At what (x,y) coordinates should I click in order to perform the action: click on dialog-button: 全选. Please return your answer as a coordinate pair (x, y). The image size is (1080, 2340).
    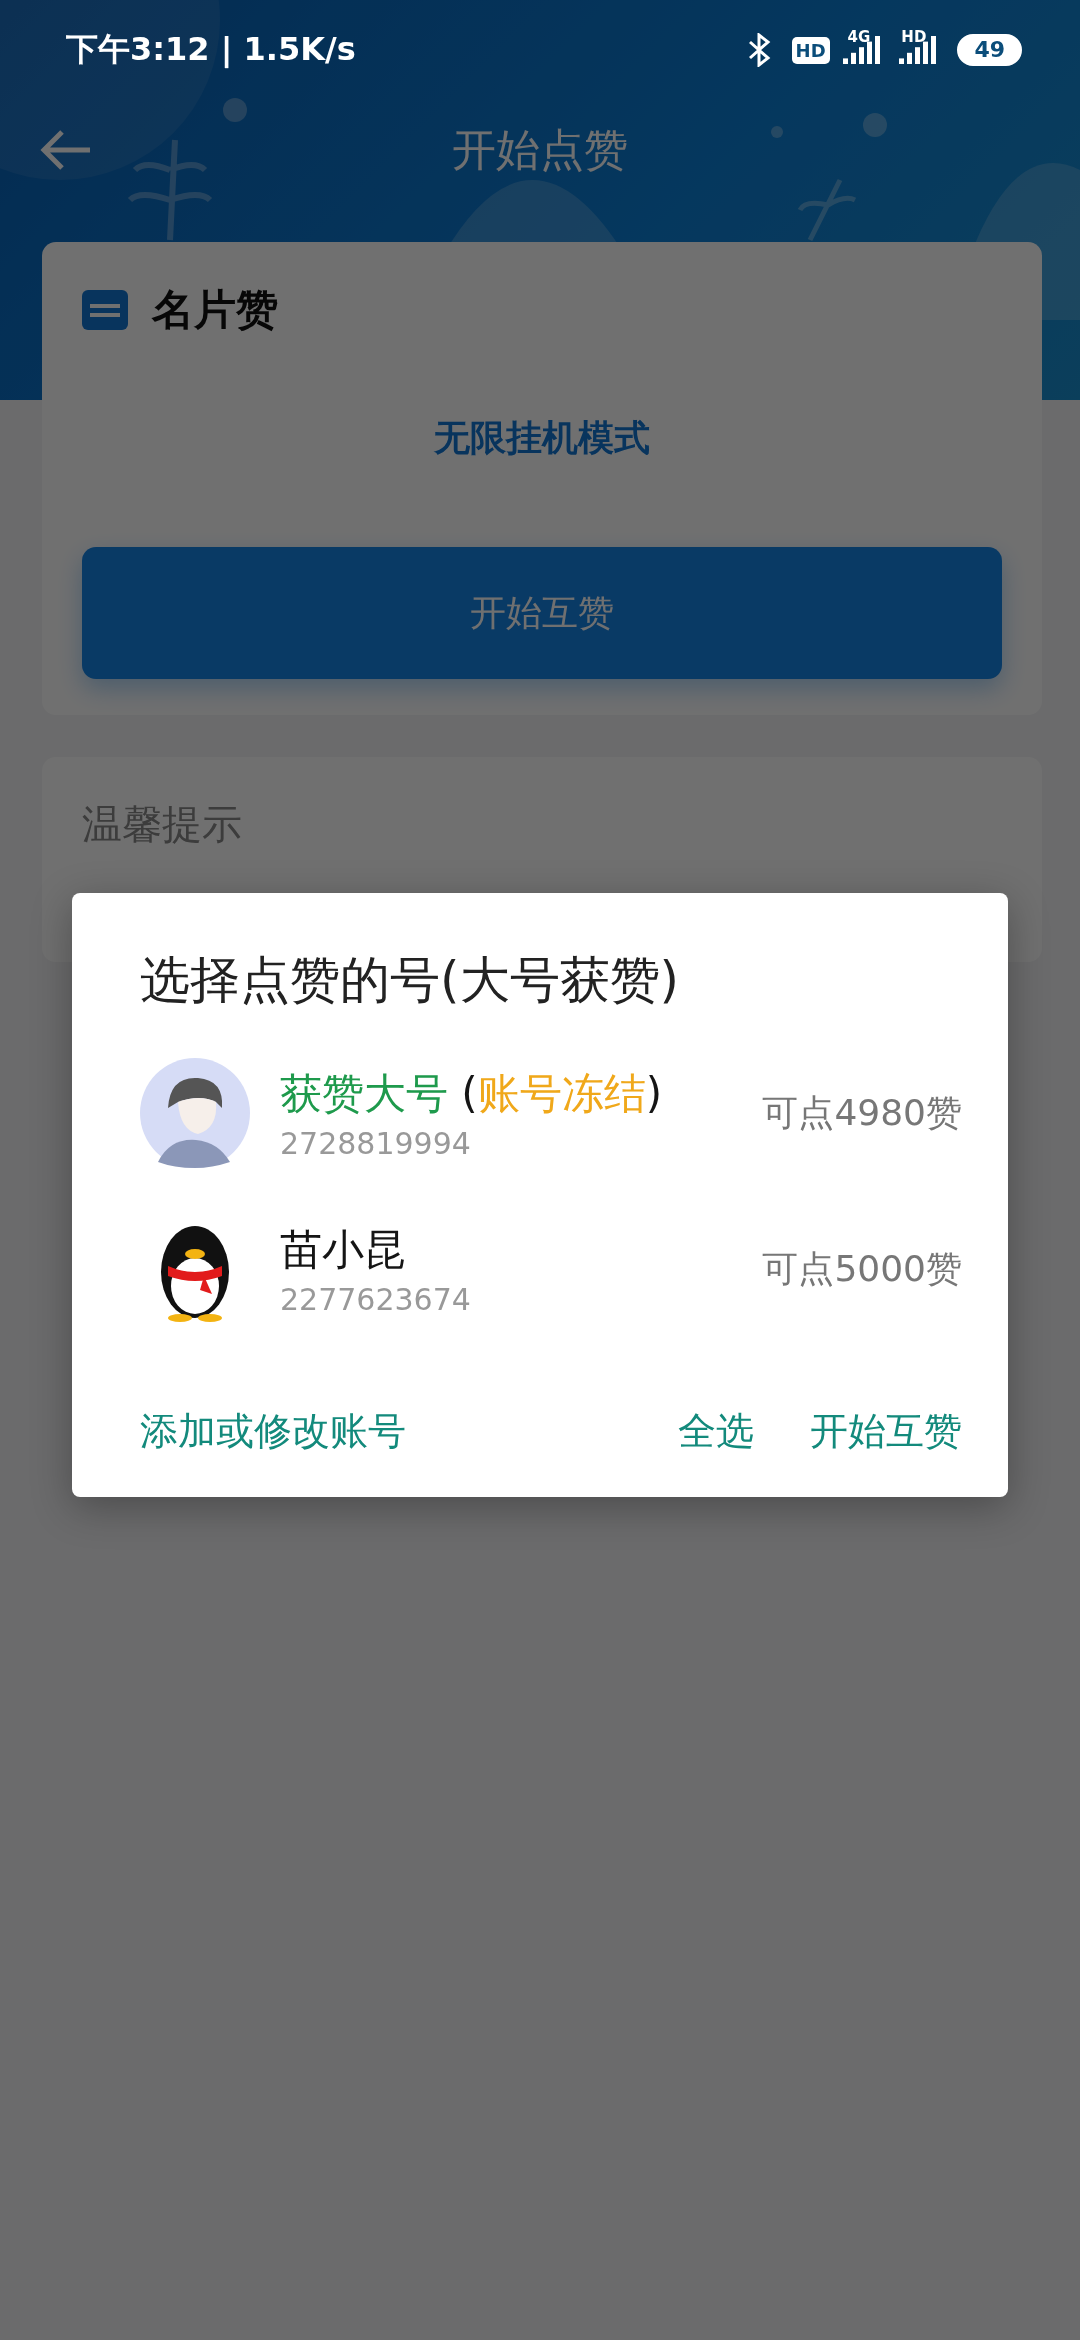
    Looking at the image, I should click on (716, 1431).